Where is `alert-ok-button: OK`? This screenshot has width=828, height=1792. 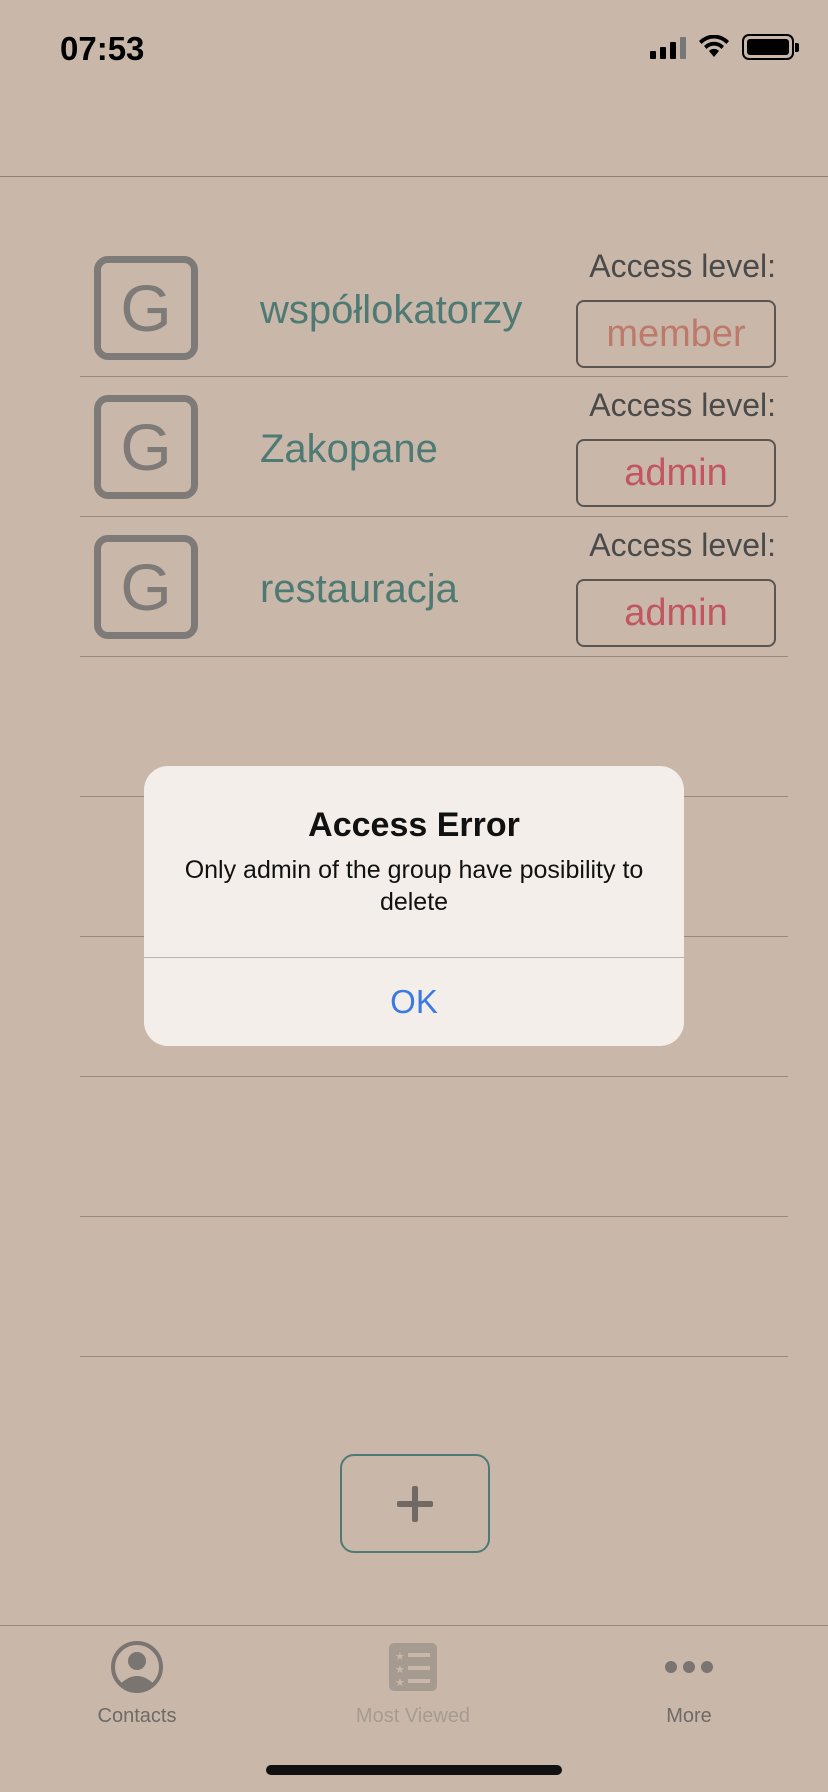
alert-ok-button: OK is located at coordinates (414, 1002).